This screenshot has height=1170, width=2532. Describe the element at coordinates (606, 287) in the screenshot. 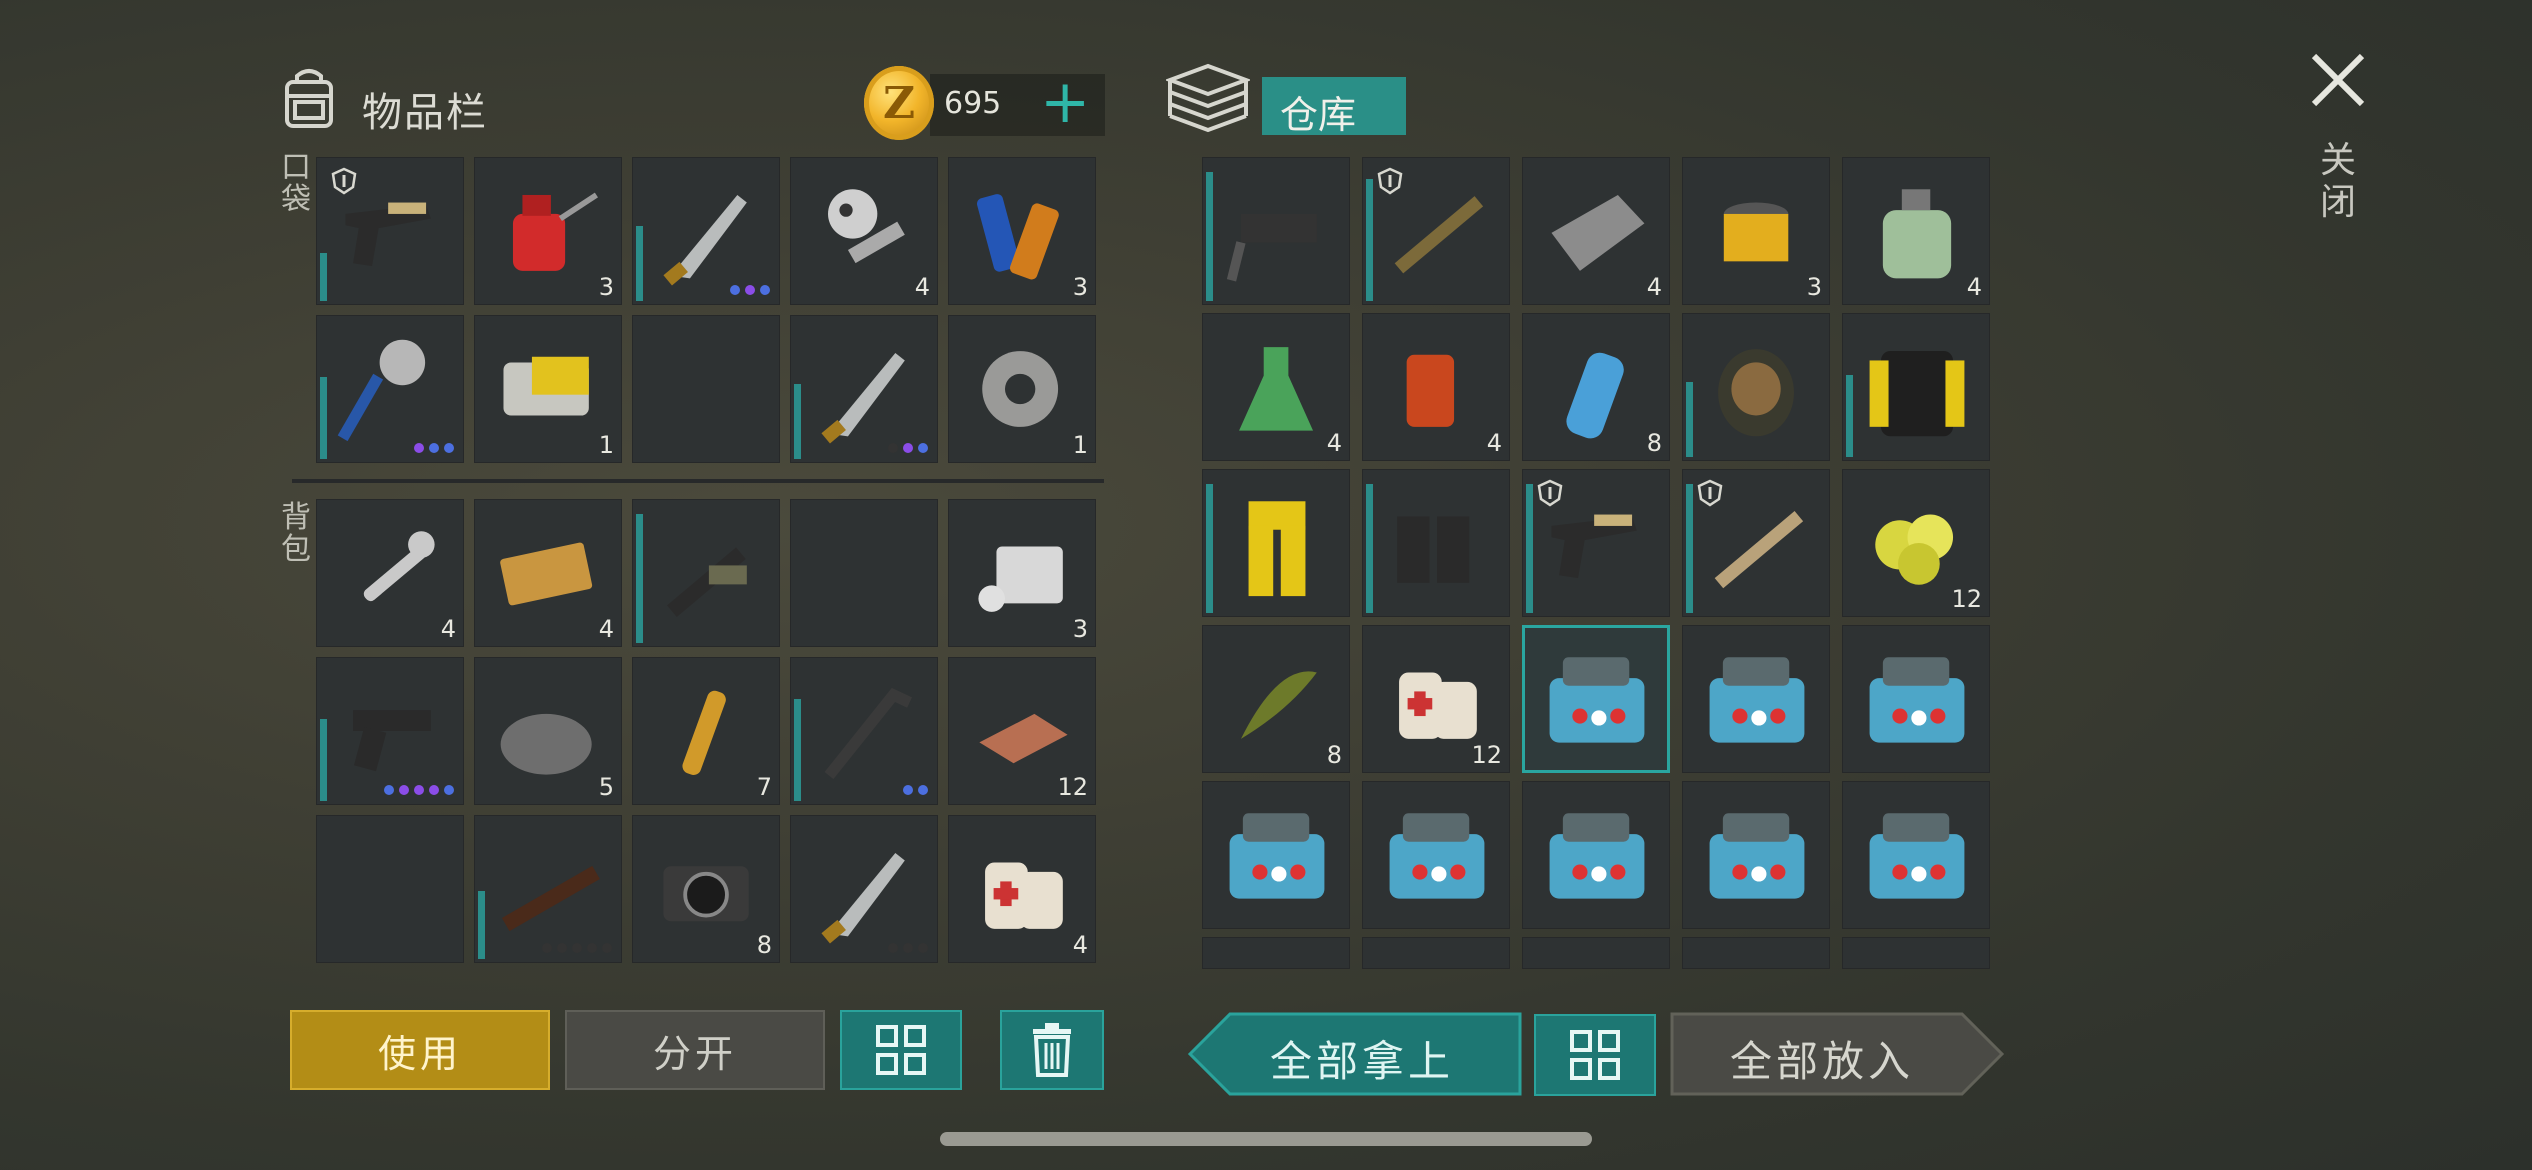

I see `item-count: 3` at that location.